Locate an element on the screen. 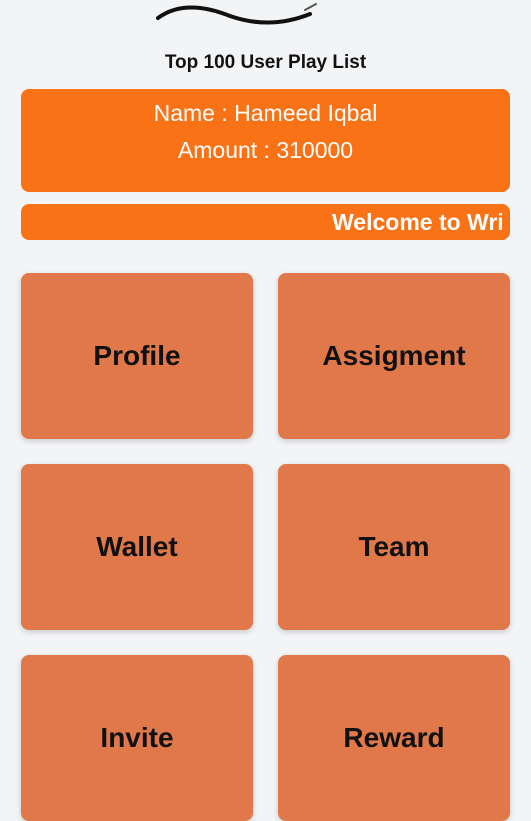 This screenshot has width=531, height=821. team-label: Team is located at coordinates (394, 546).